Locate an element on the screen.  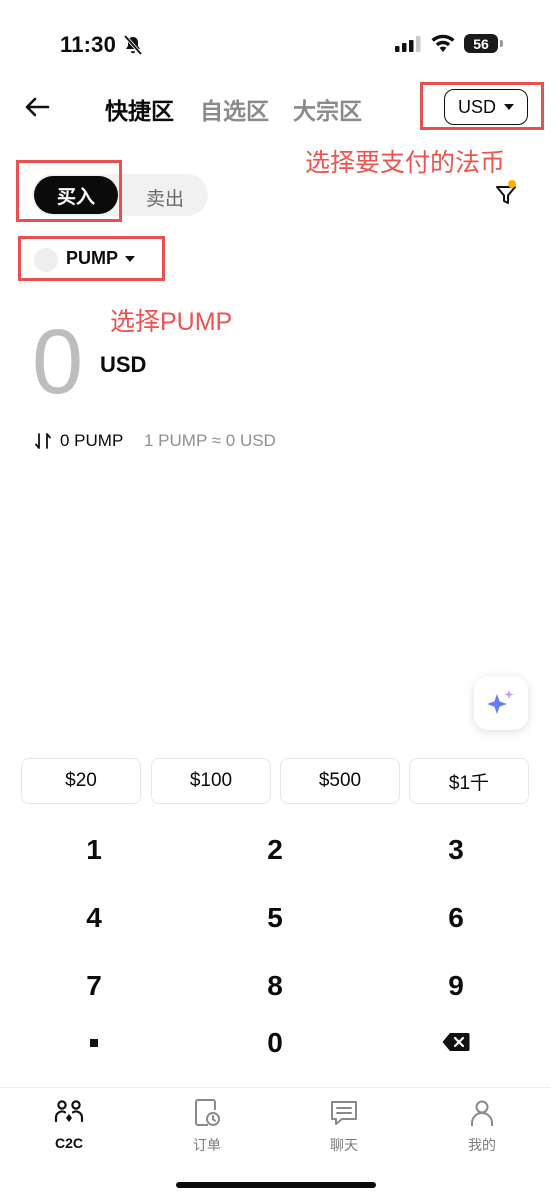
backspace-icon is located at coordinates (456, 1042).